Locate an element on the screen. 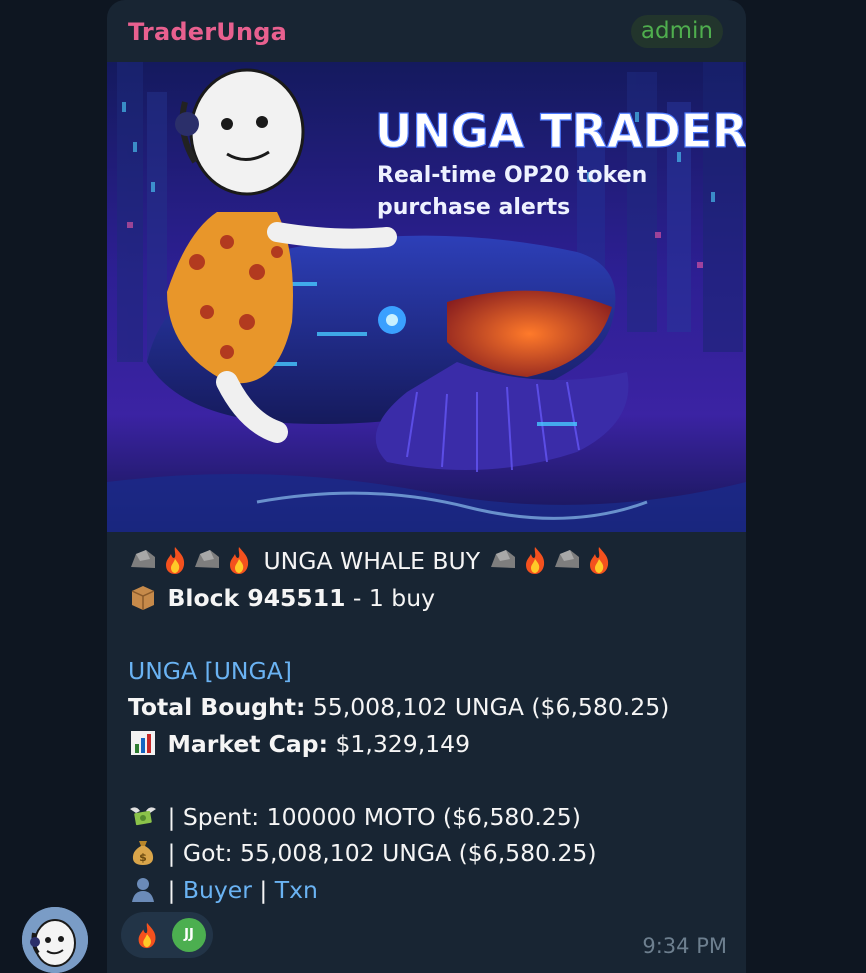  token-line: UNGA [UNGA] is located at coordinates (428, 671).